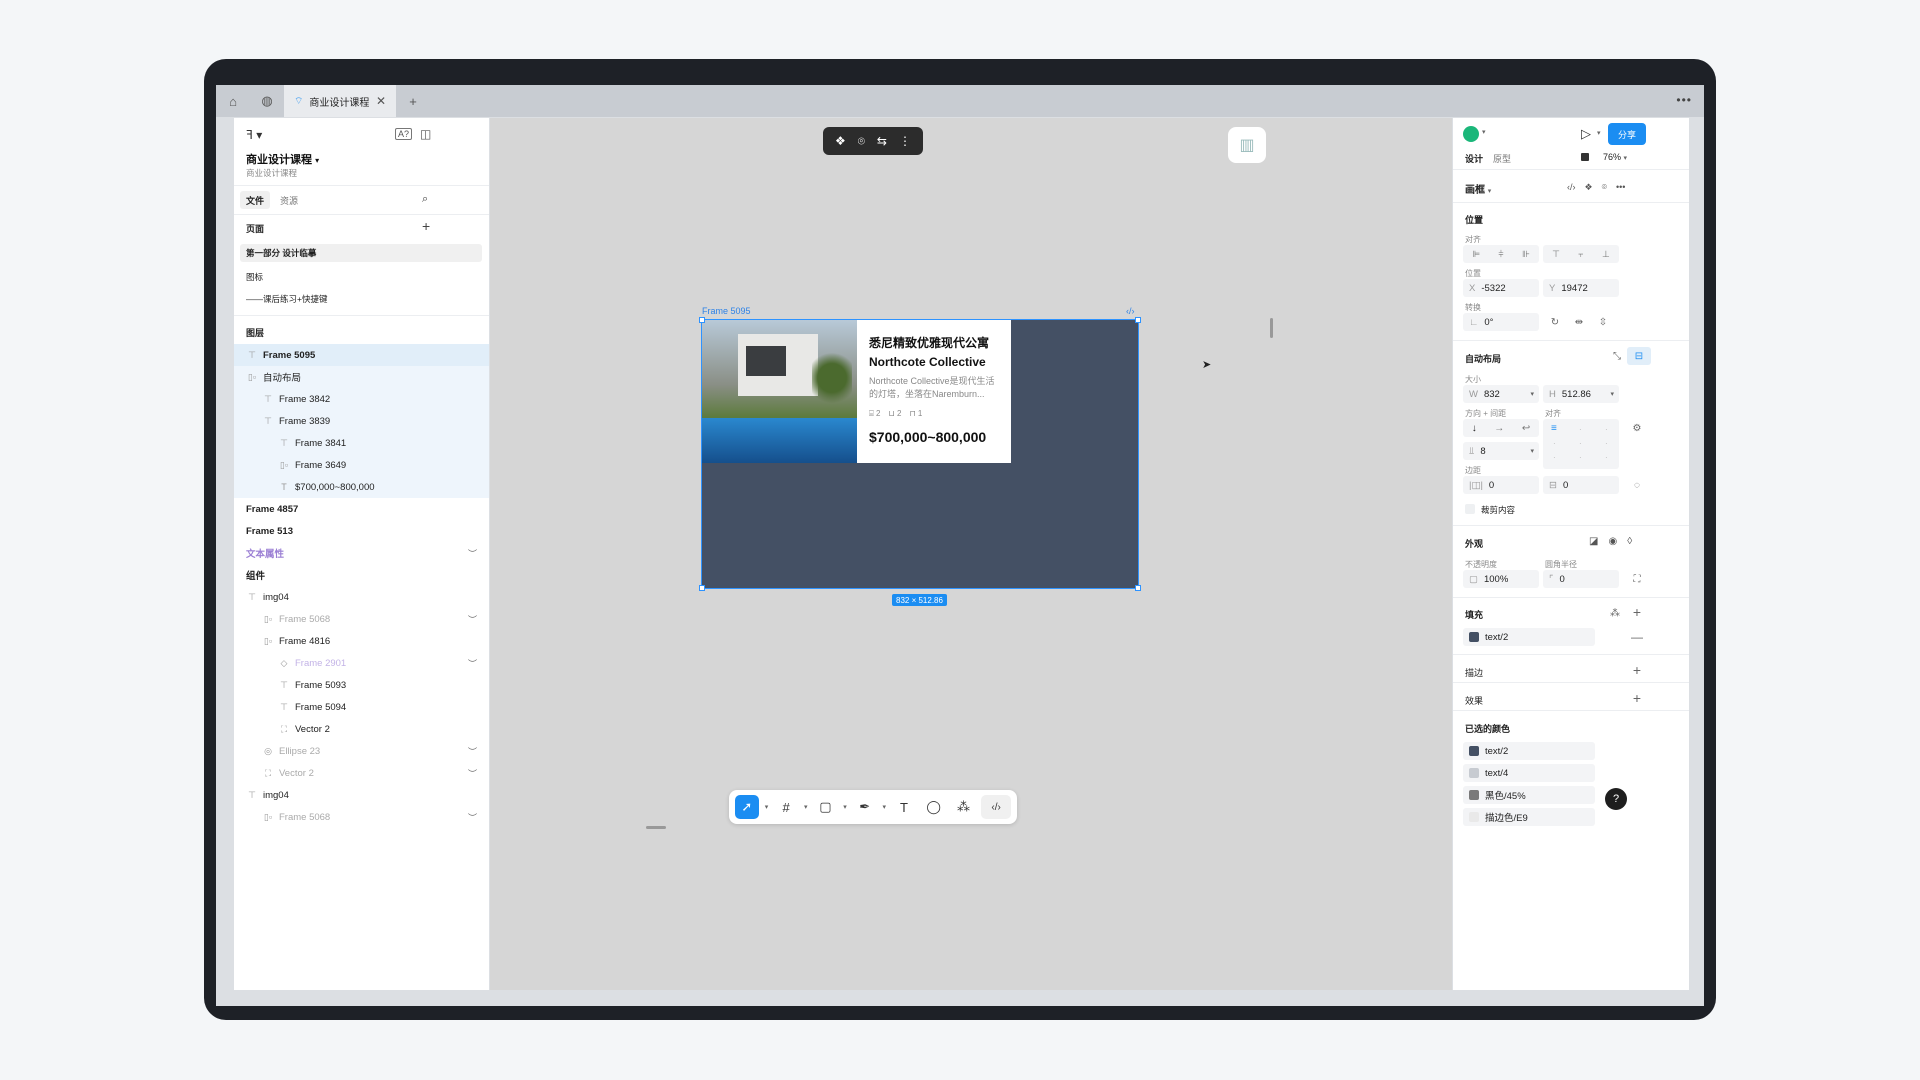 The width and height of the screenshot is (1920, 1080). What do you see at coordinates (1526, 254) in the screenshot?
I see `align-right-icon: ⊪` at bounding box center [1526, 254].